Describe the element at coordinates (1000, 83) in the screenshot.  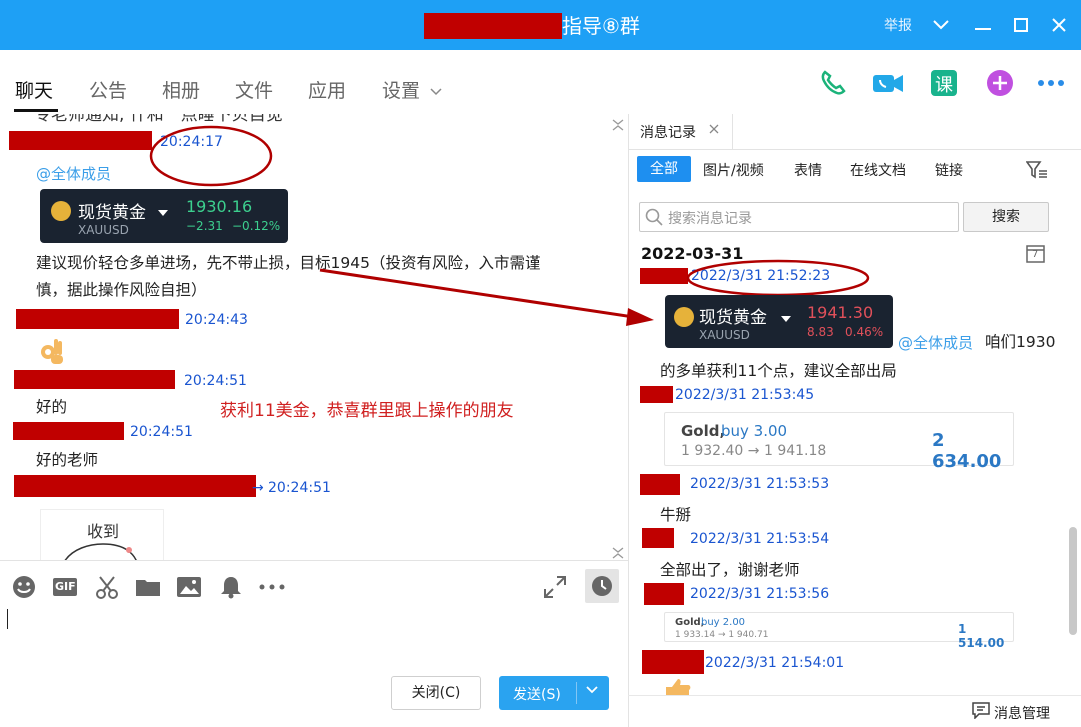
I see `add-app-icon` at that location.